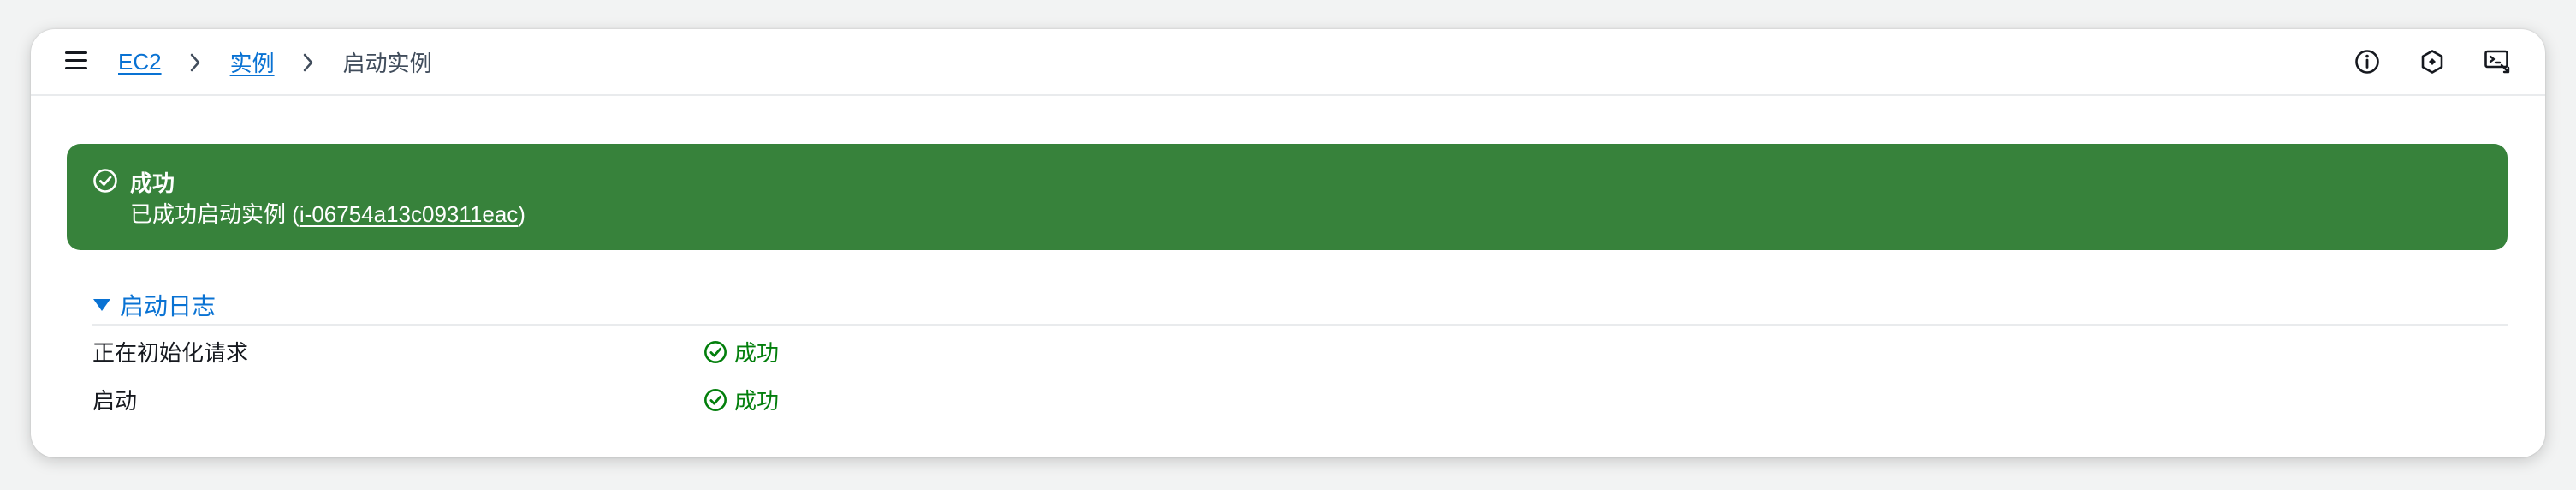 The image size is (2576, 490). I want to click on cloudshell-icon, so click(2497, 62).